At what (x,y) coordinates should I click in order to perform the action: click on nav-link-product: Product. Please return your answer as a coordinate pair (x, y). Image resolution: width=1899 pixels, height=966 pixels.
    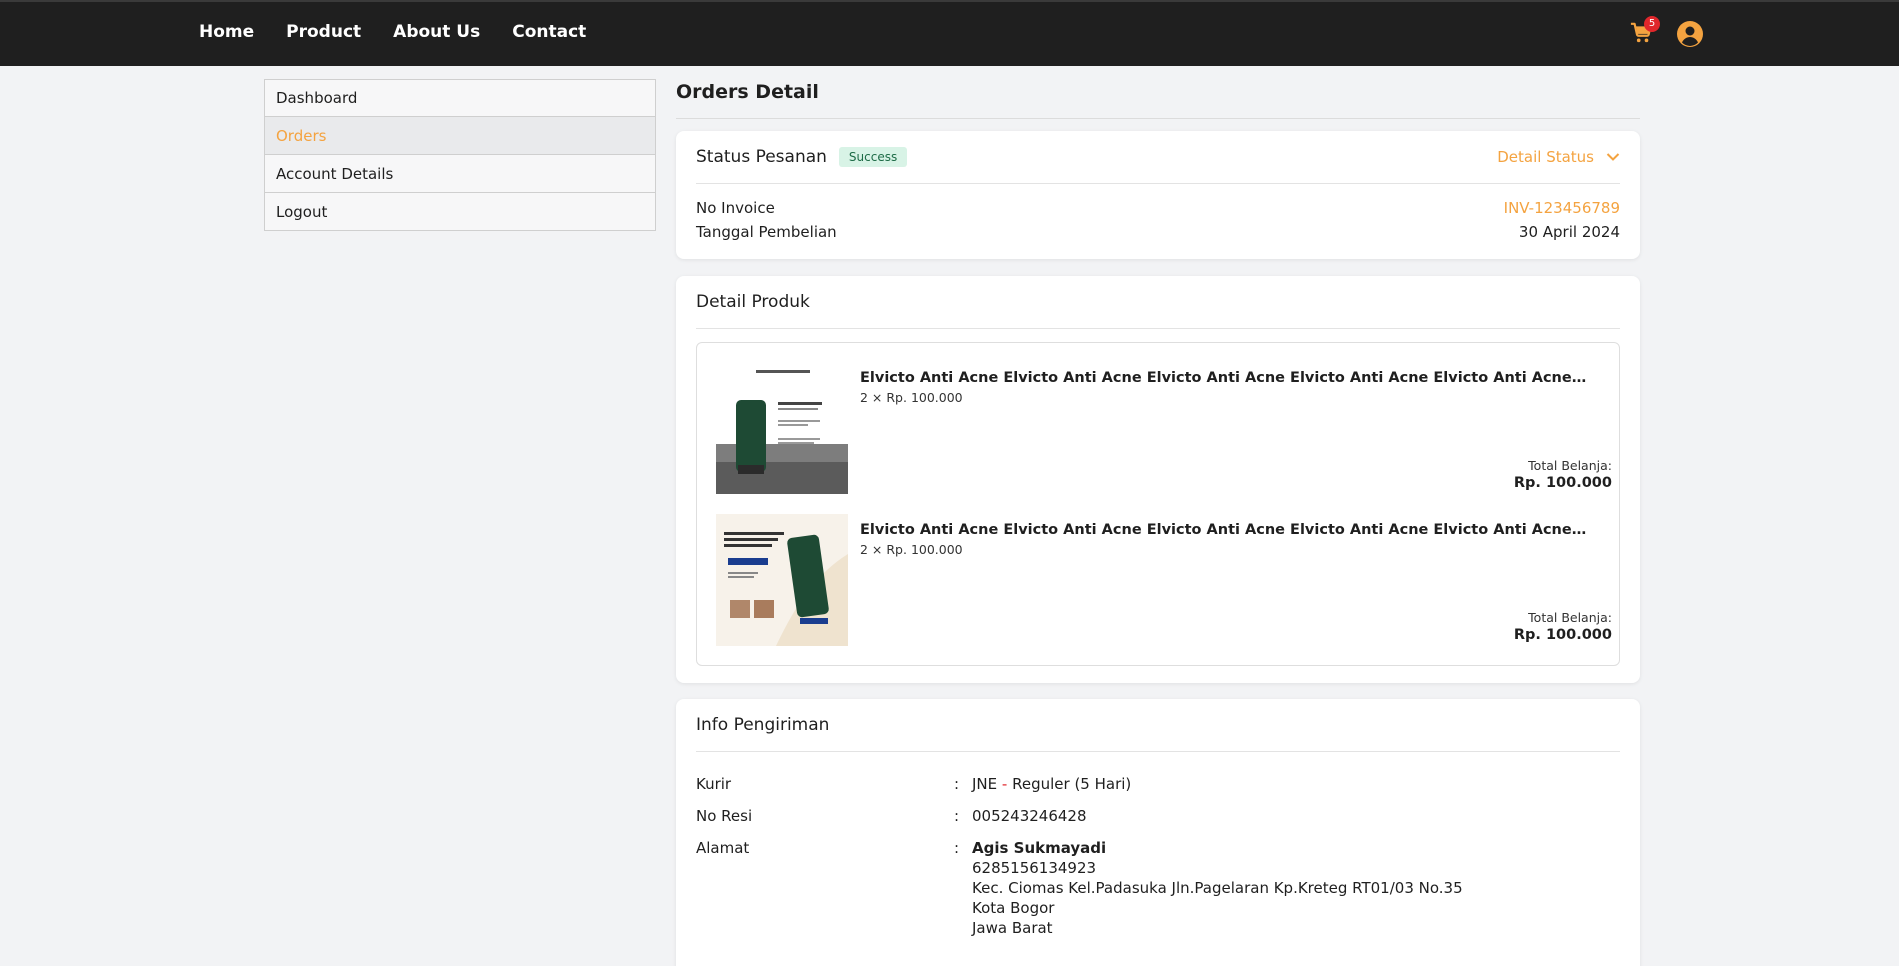
    Looking at the image, I should click on (323, 32).